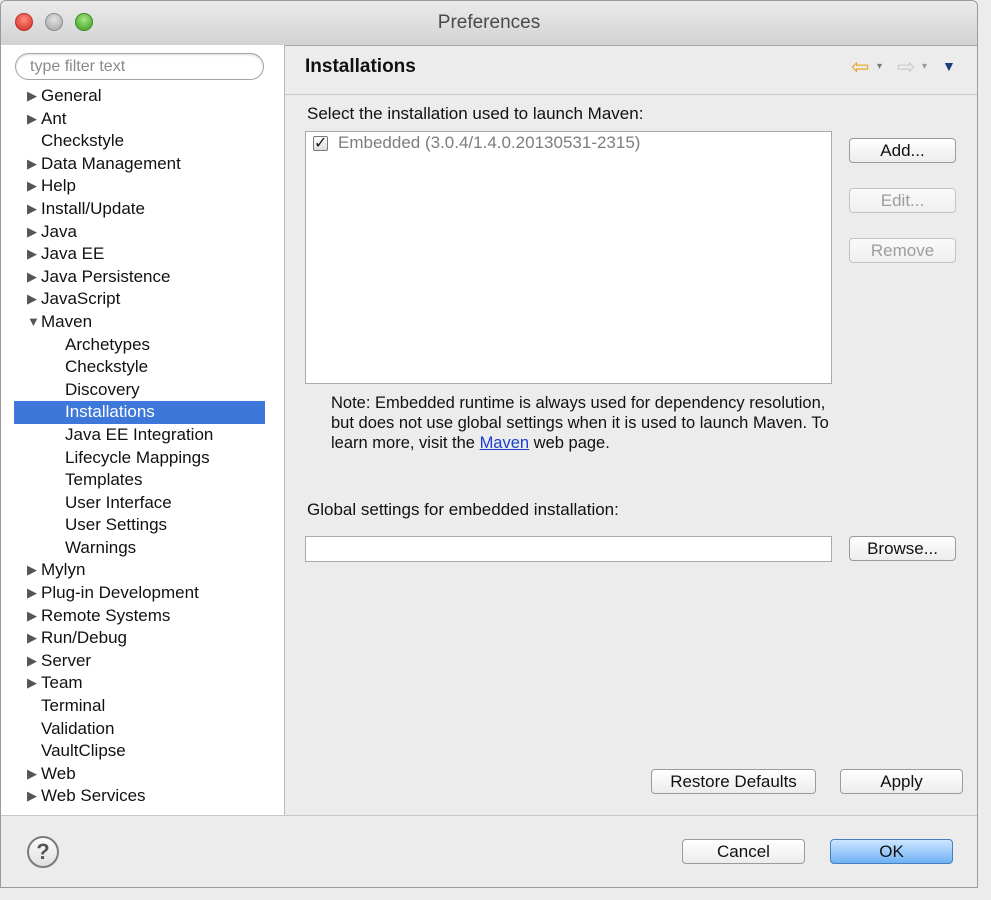 Image resolution: width=991 pixels, height=900 pixels. Describe the element at coordinates (142, 751) in the screenshot. I see `tree-item: VaultClipse` at that location.